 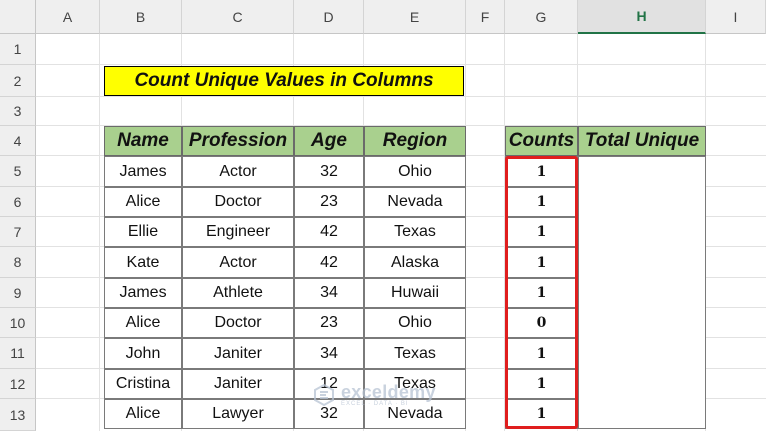 What do you see at coordinates (736, 17) in the screenshot?
I see `column-header-i: I` at bounding box center [736, 17].